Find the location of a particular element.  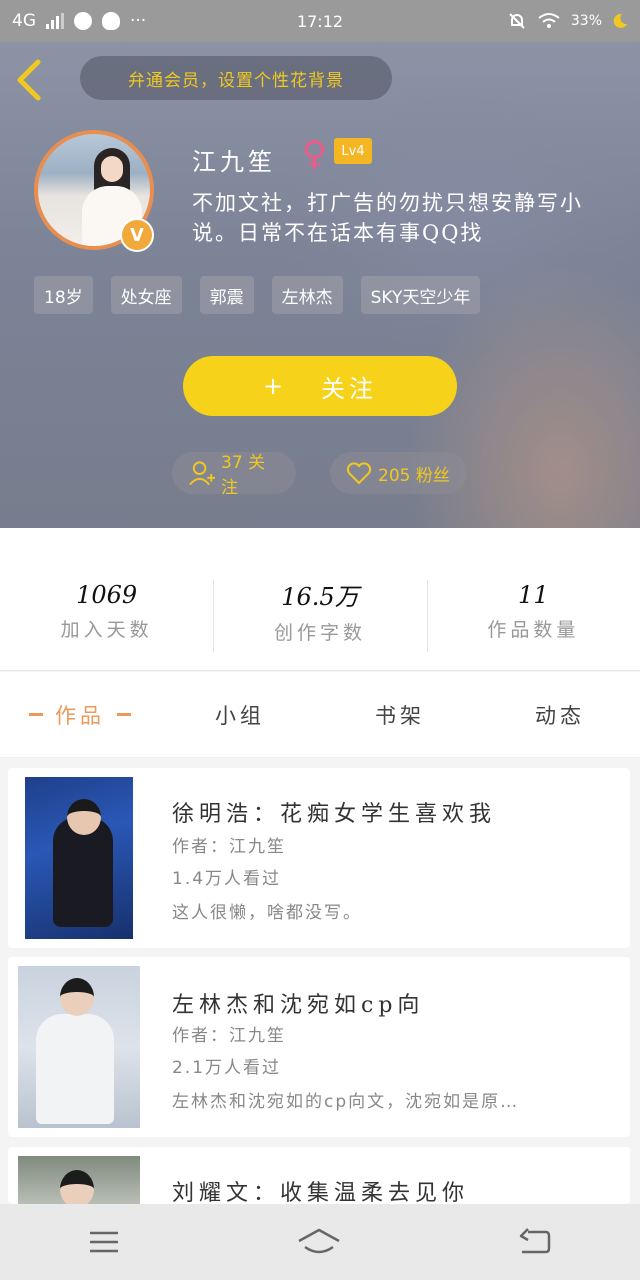

tag-idol-2: 左林杰 is located at coordinates (307, 295).